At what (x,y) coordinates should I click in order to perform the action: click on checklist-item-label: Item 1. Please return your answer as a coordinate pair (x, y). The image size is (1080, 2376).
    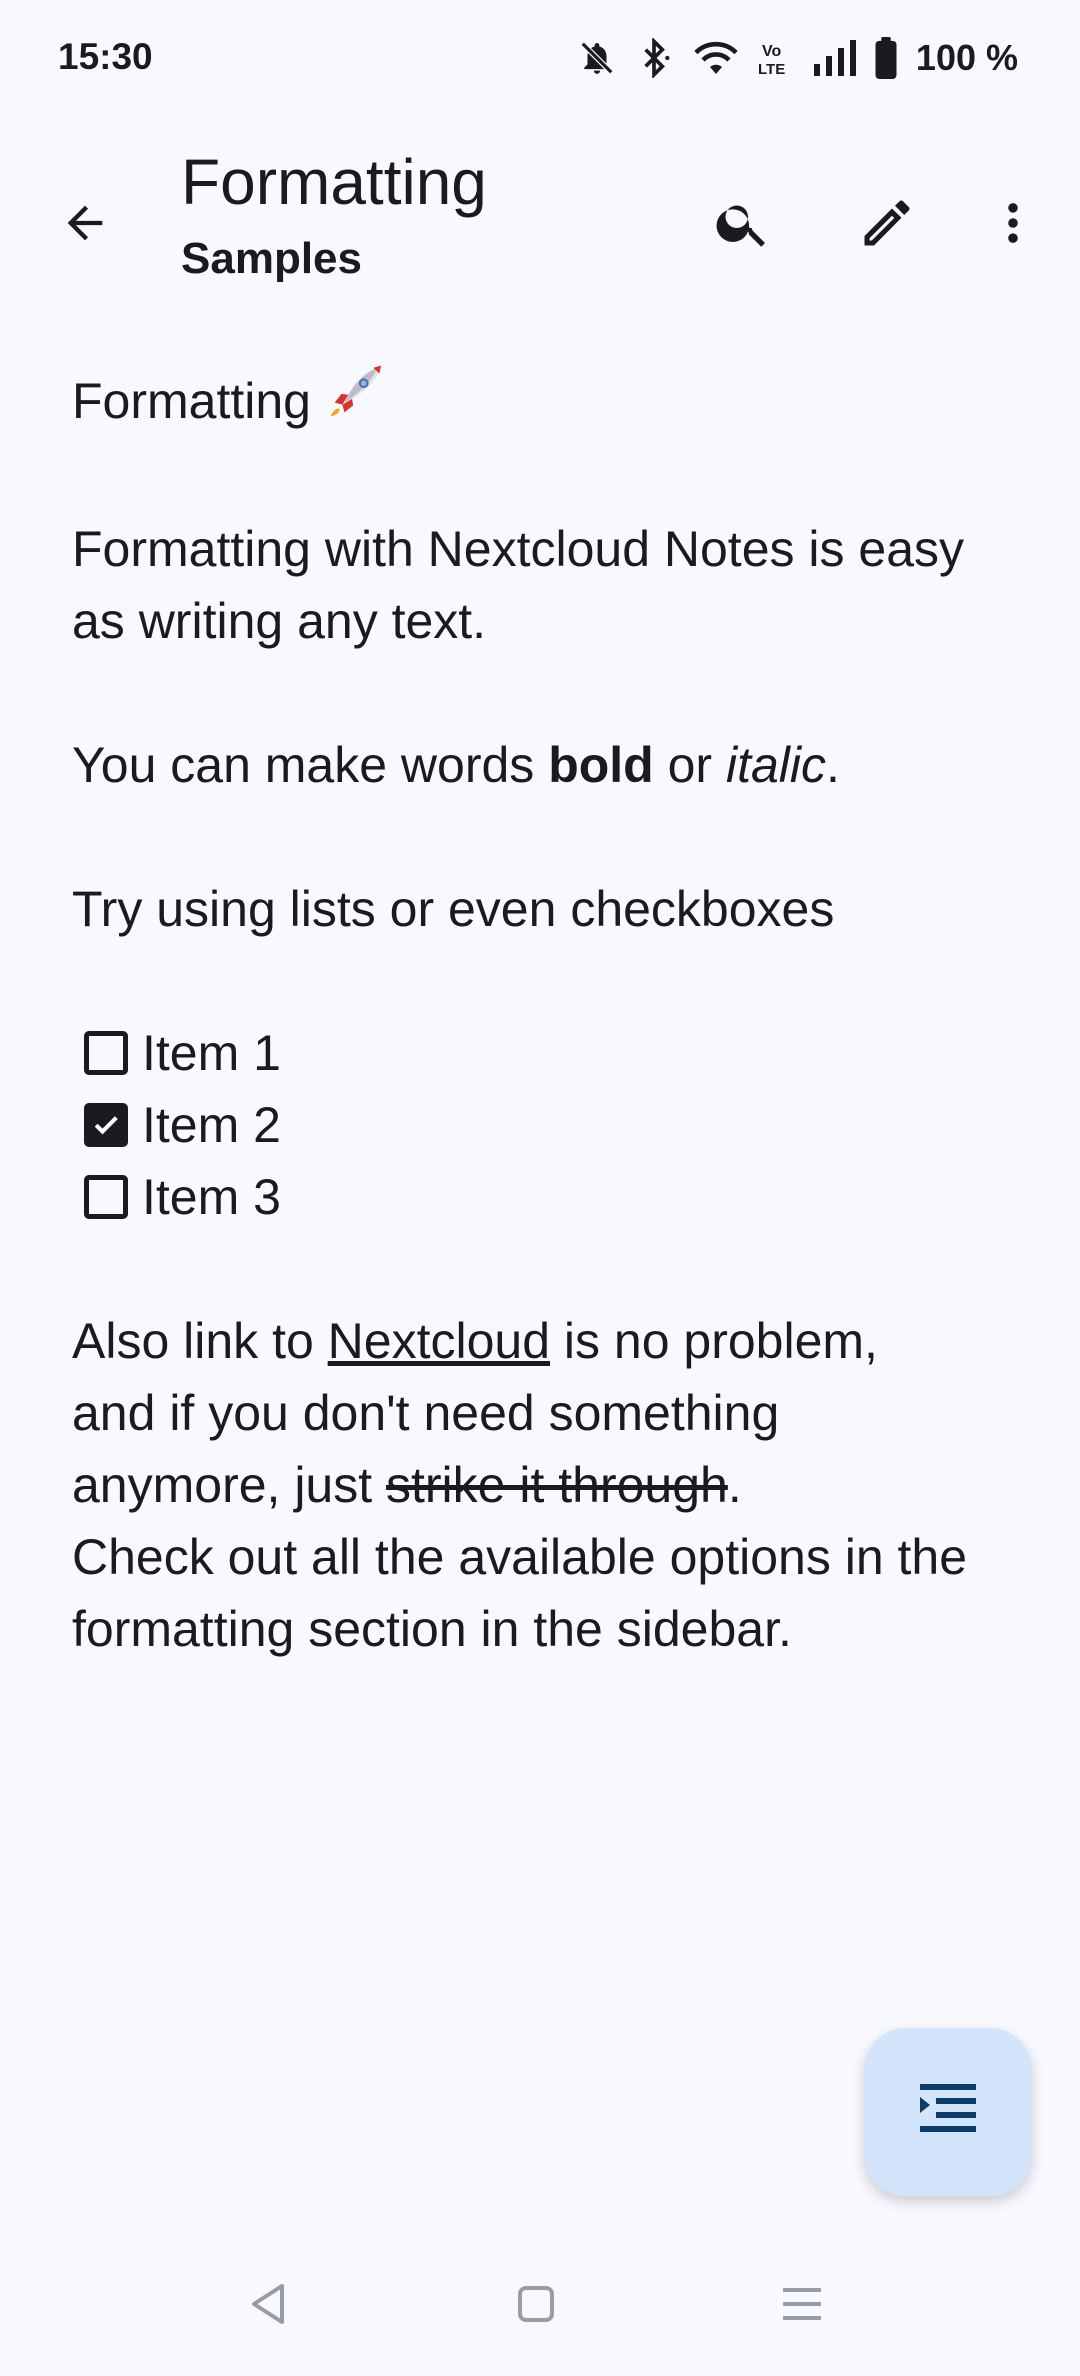
    Looking at the image, I should click on (211, 1053).